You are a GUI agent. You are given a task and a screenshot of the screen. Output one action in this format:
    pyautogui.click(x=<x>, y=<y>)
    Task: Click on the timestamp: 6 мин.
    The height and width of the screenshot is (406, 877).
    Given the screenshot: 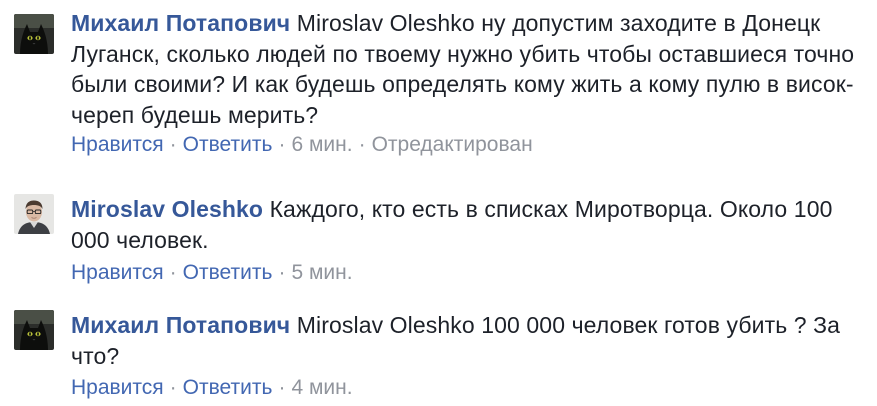 What is the action you would take?
    pyautogui.click(x=321, y=144)
    